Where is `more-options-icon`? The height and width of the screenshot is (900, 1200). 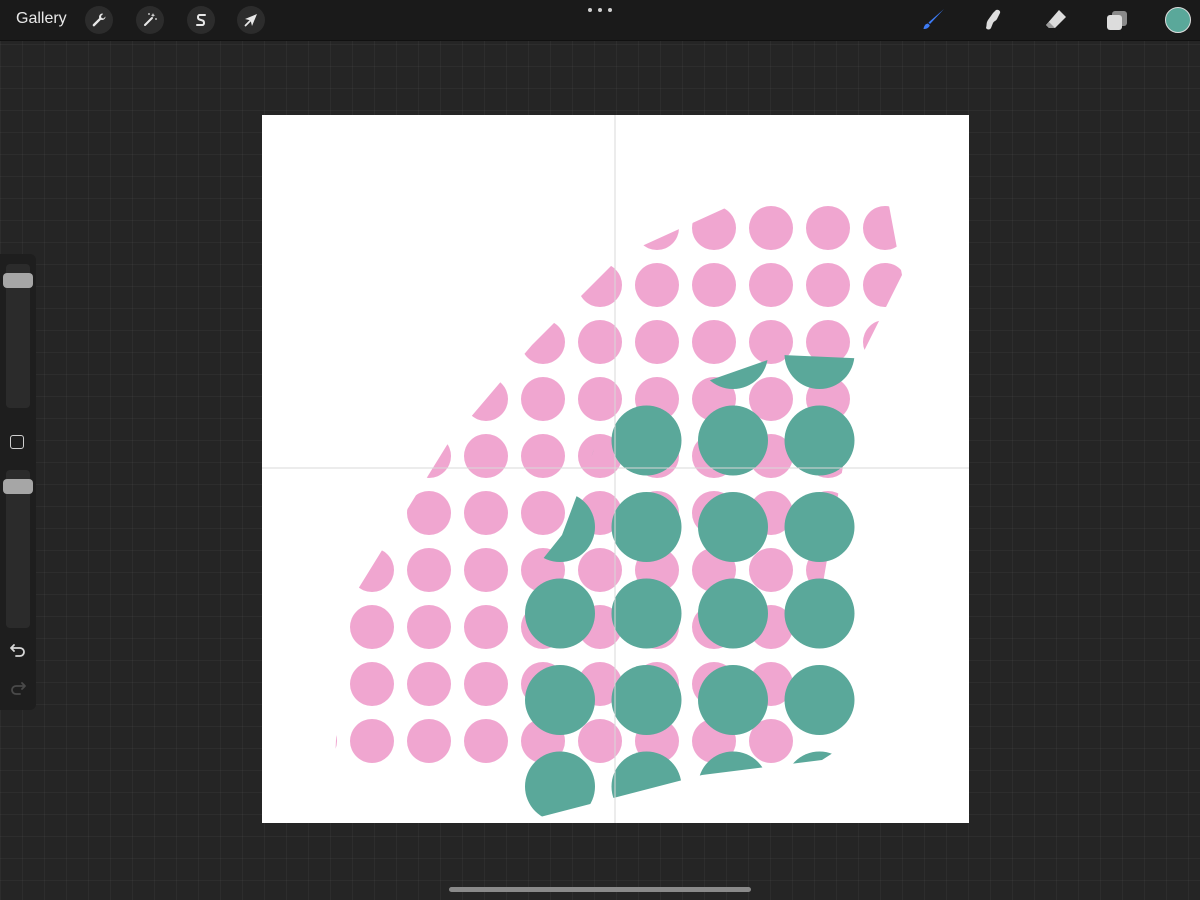 more-options-icon is located at coordinates (600, 10).